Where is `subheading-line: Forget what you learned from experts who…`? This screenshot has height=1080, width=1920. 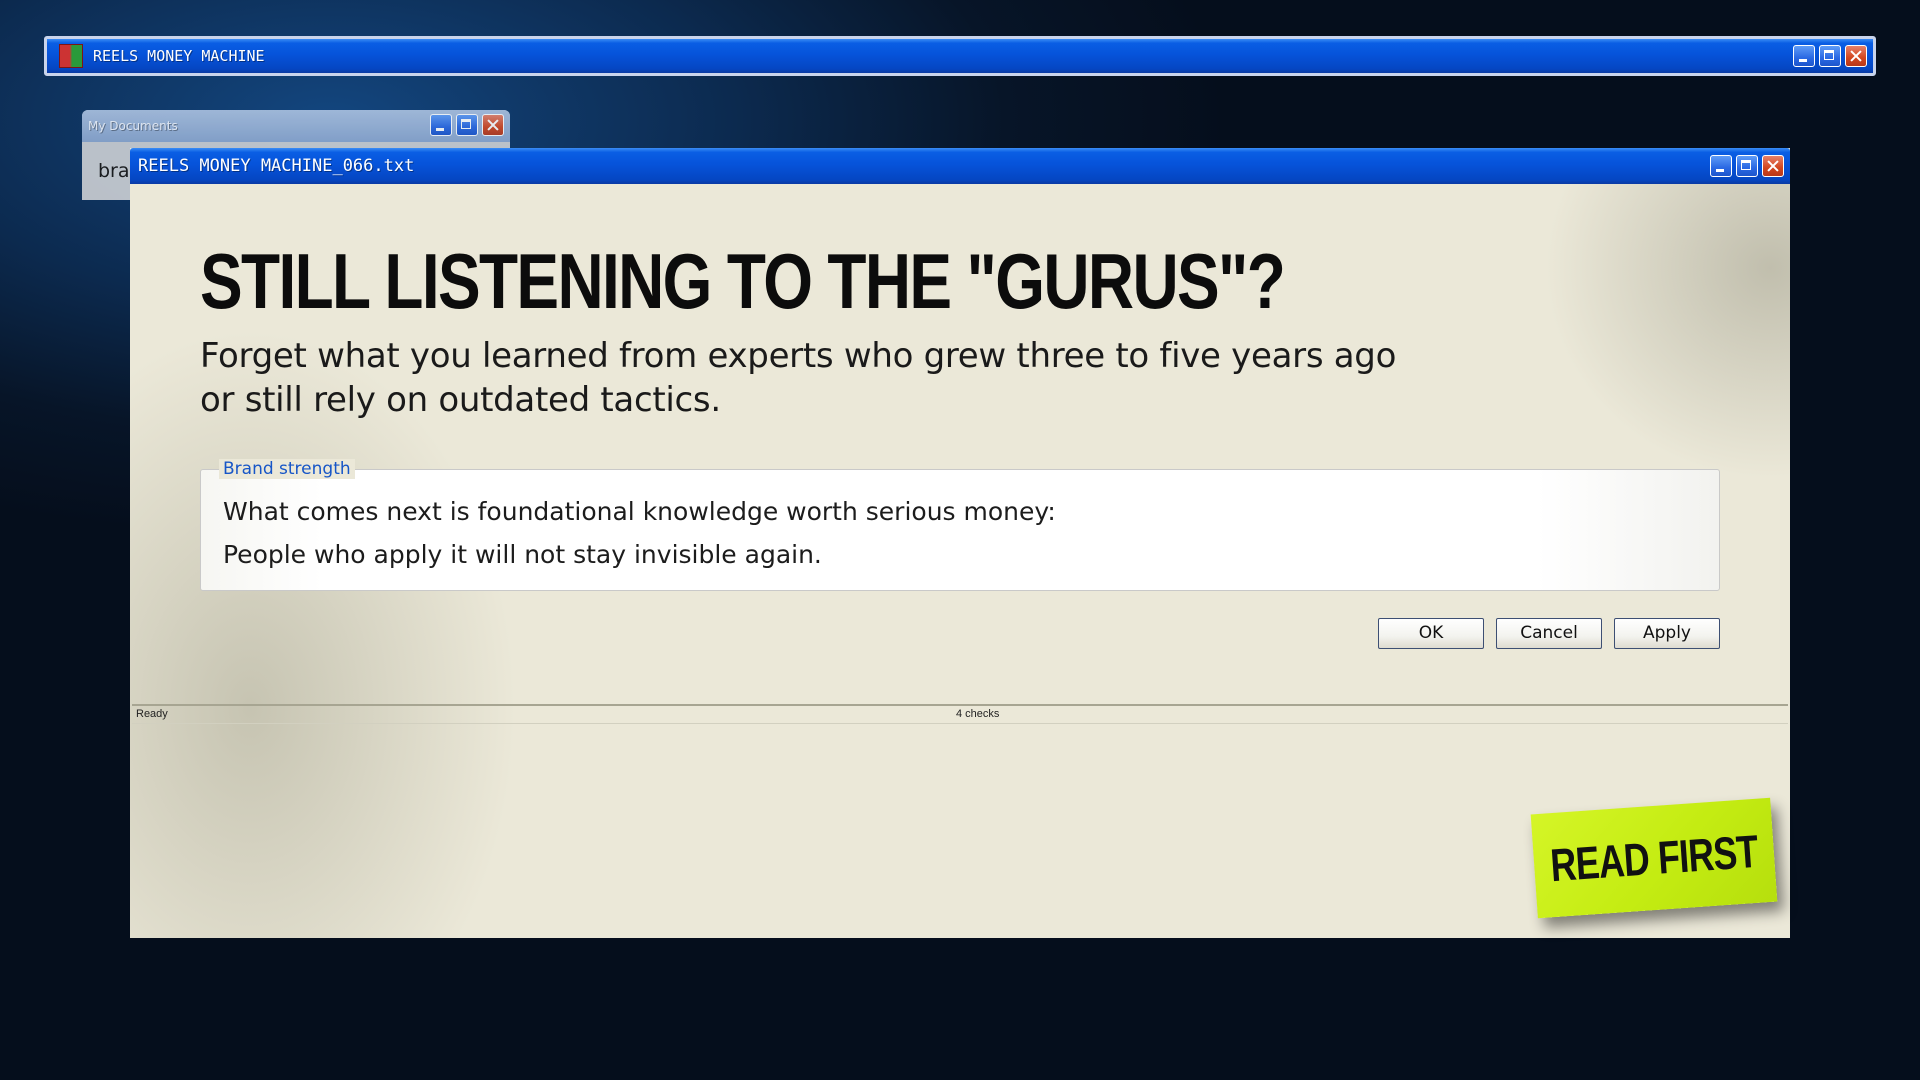 subheading-line: Forget what you learned from experts who… is located at coordinates (798, 356).